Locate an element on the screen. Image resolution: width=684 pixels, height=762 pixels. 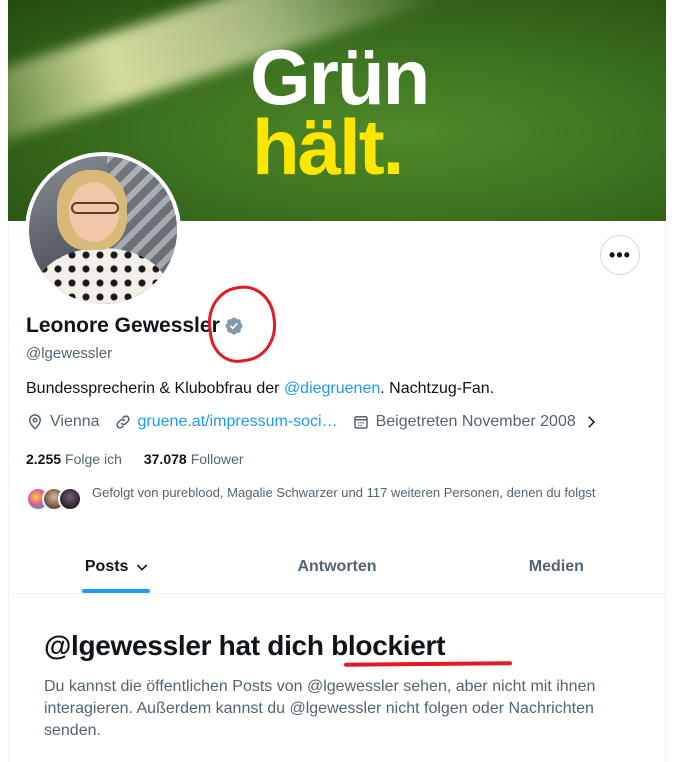
banner-text-line2: hält. is located at coordinates (328, 147).